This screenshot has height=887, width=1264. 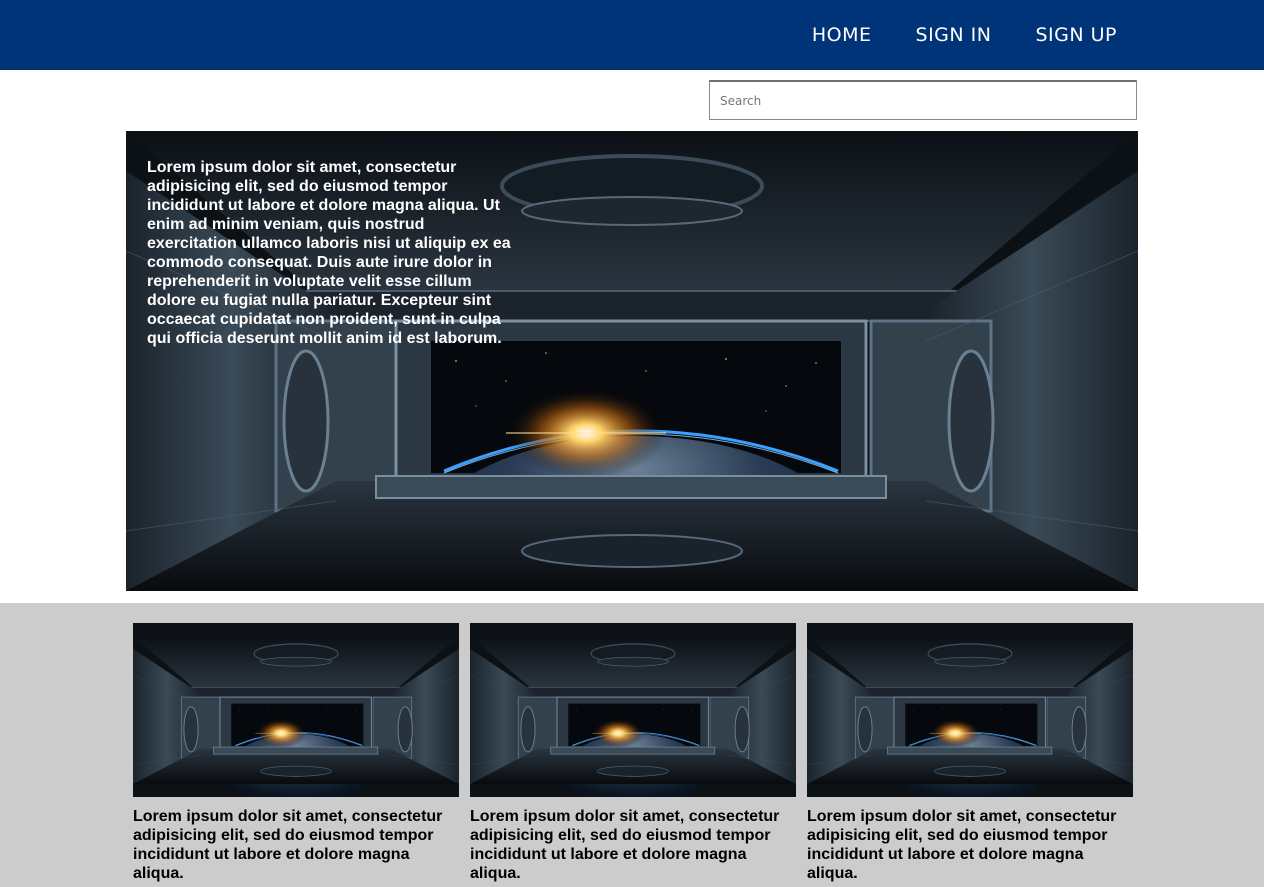 What do you see at coordinates (842, 35) in the screenshot?
I see `nav-home-link: HOME` at bounding box center [842, 35].